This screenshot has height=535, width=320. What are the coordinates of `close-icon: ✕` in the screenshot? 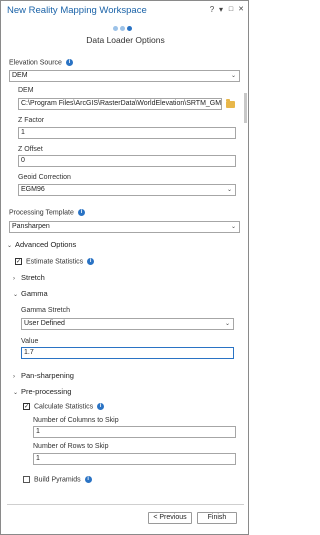 It's located at (241, 10).